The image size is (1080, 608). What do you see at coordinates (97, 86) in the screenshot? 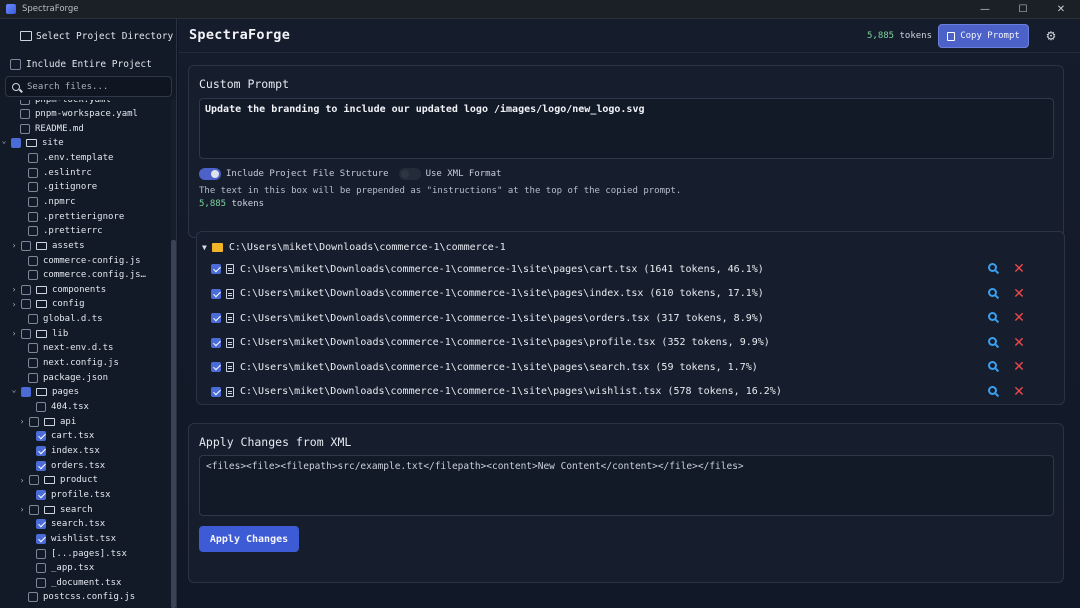
I see `search-input` at bounding box center [97, 86].